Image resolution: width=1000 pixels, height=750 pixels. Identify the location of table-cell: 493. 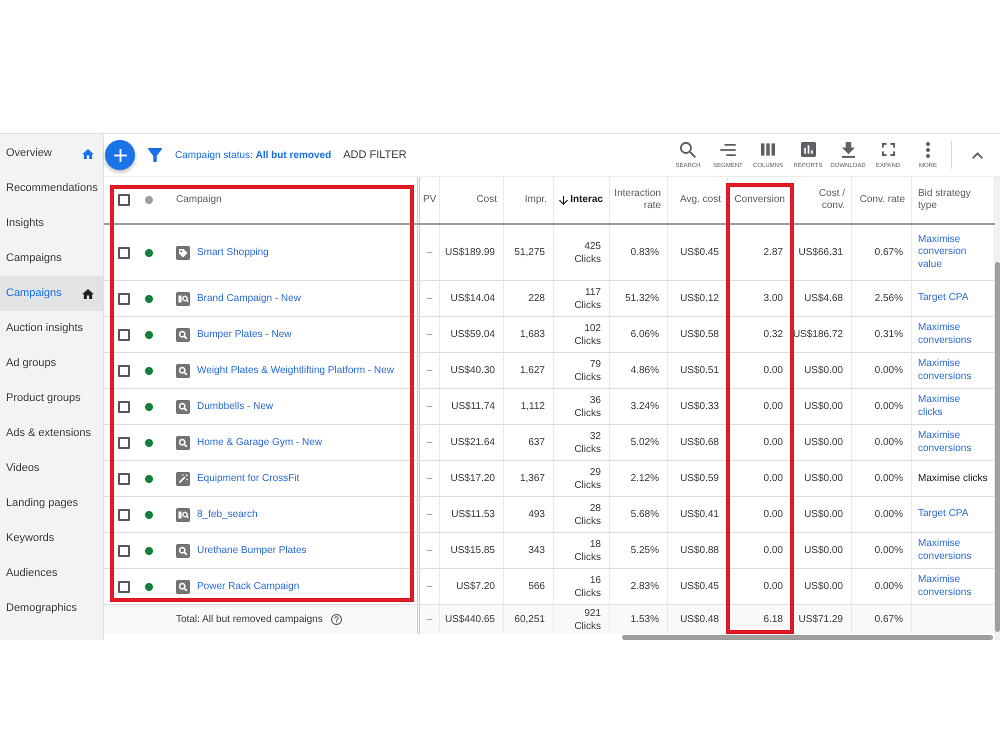
(529, 514).